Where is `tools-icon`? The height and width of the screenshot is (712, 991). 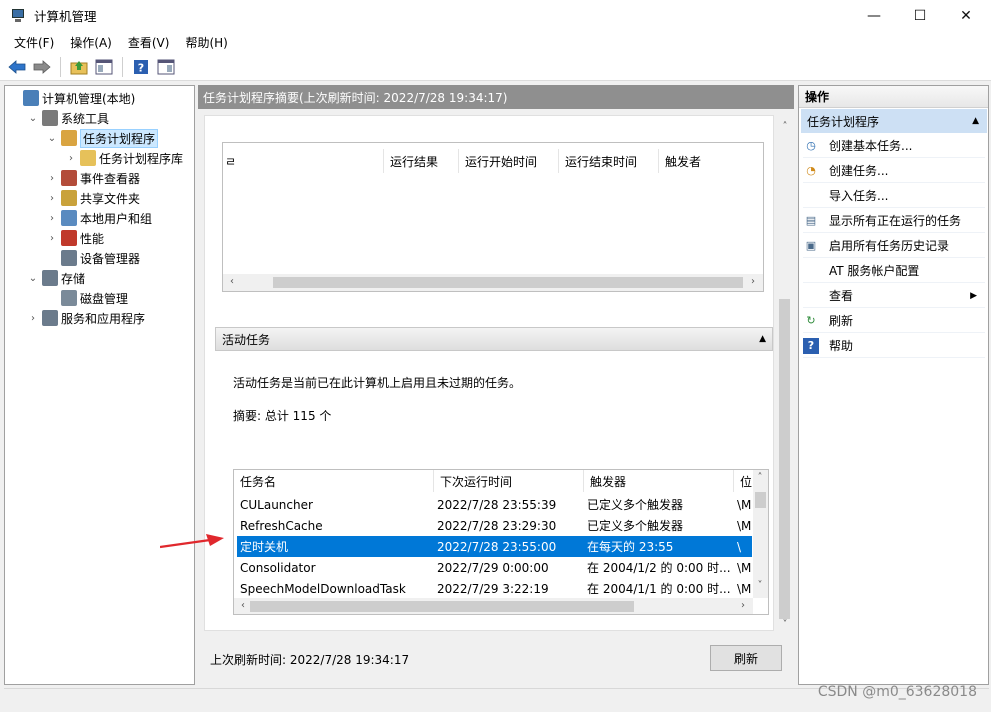 tools-icon is located at coordinates (50, 118).